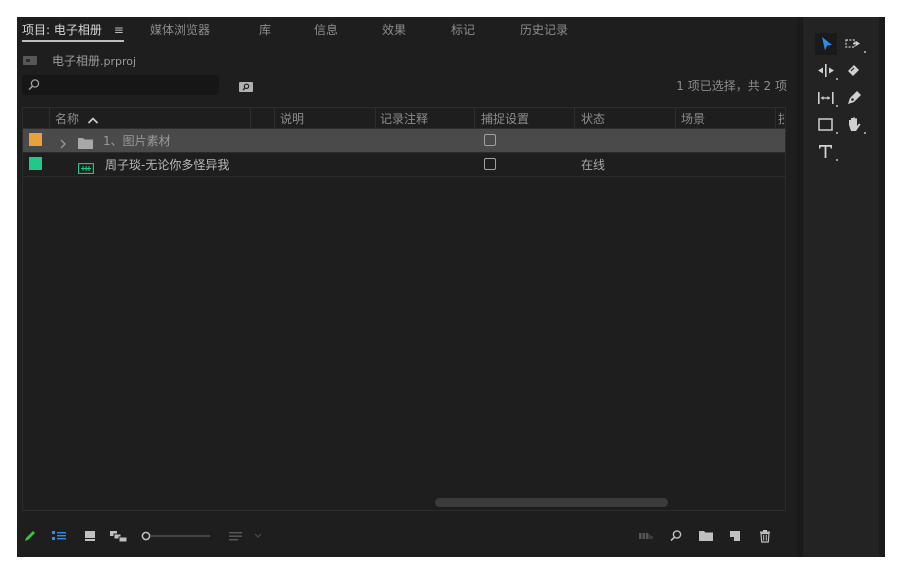 The width and height of the screenshot is (902, 575). What do you see at coordinates (176, 537) in the screenshot?
I see `zoom-slider` at bounding box center [176, 537].